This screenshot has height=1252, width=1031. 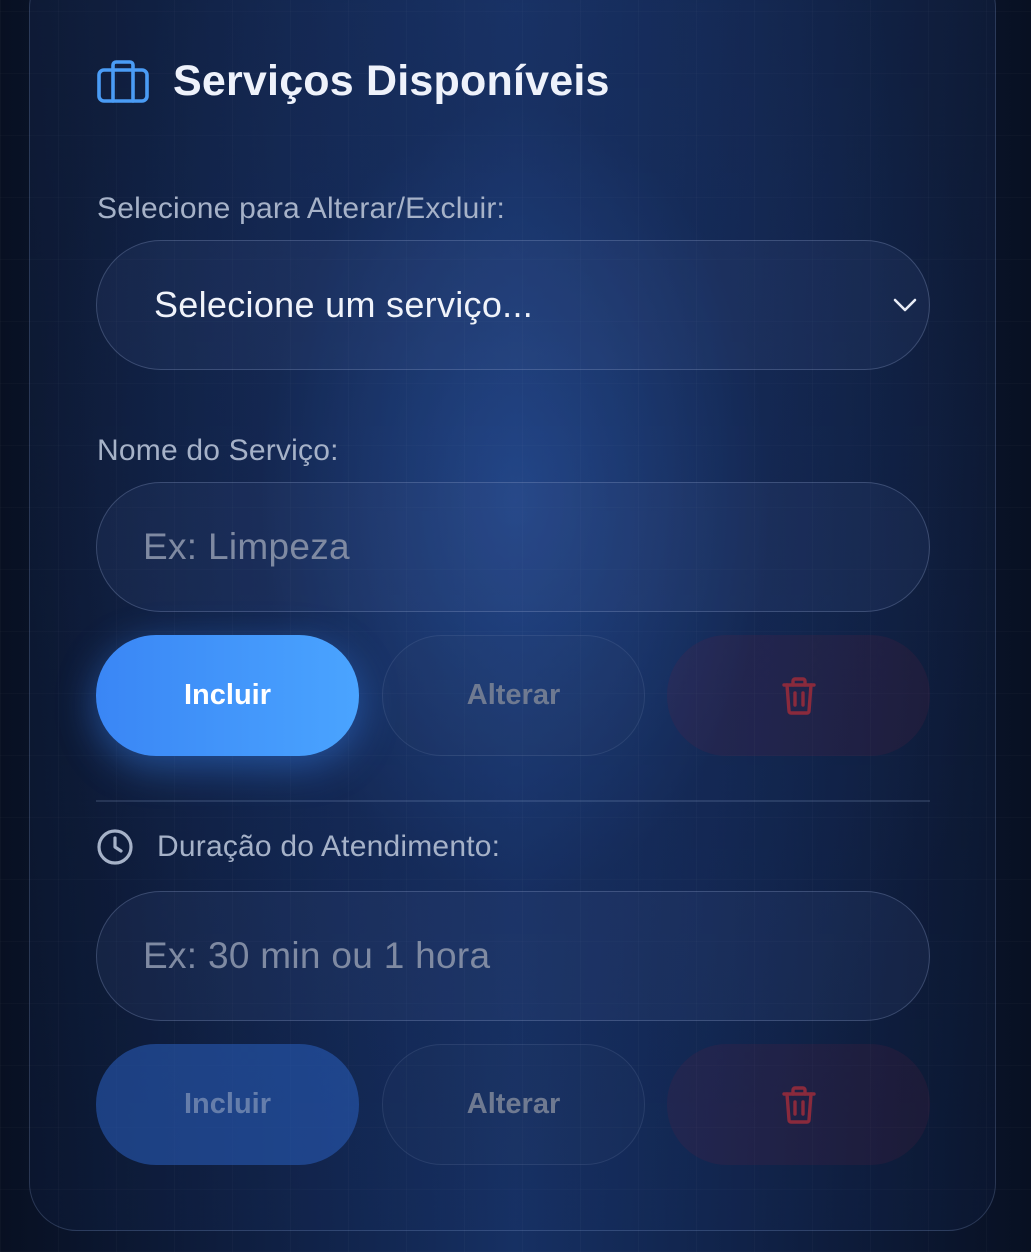 I want to click on select-service-label: Selecione para Alterar/Excluir:, so click(x=301, y=208).